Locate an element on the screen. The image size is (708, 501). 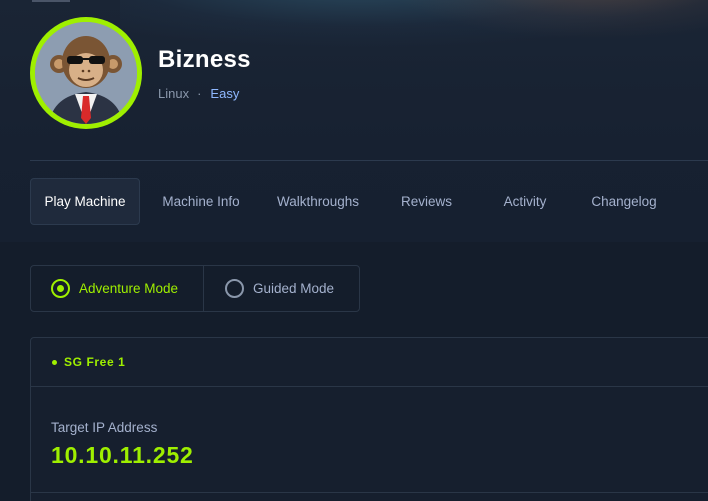
tab-play-machine: Play Machine is located at coordinates (85, 201).